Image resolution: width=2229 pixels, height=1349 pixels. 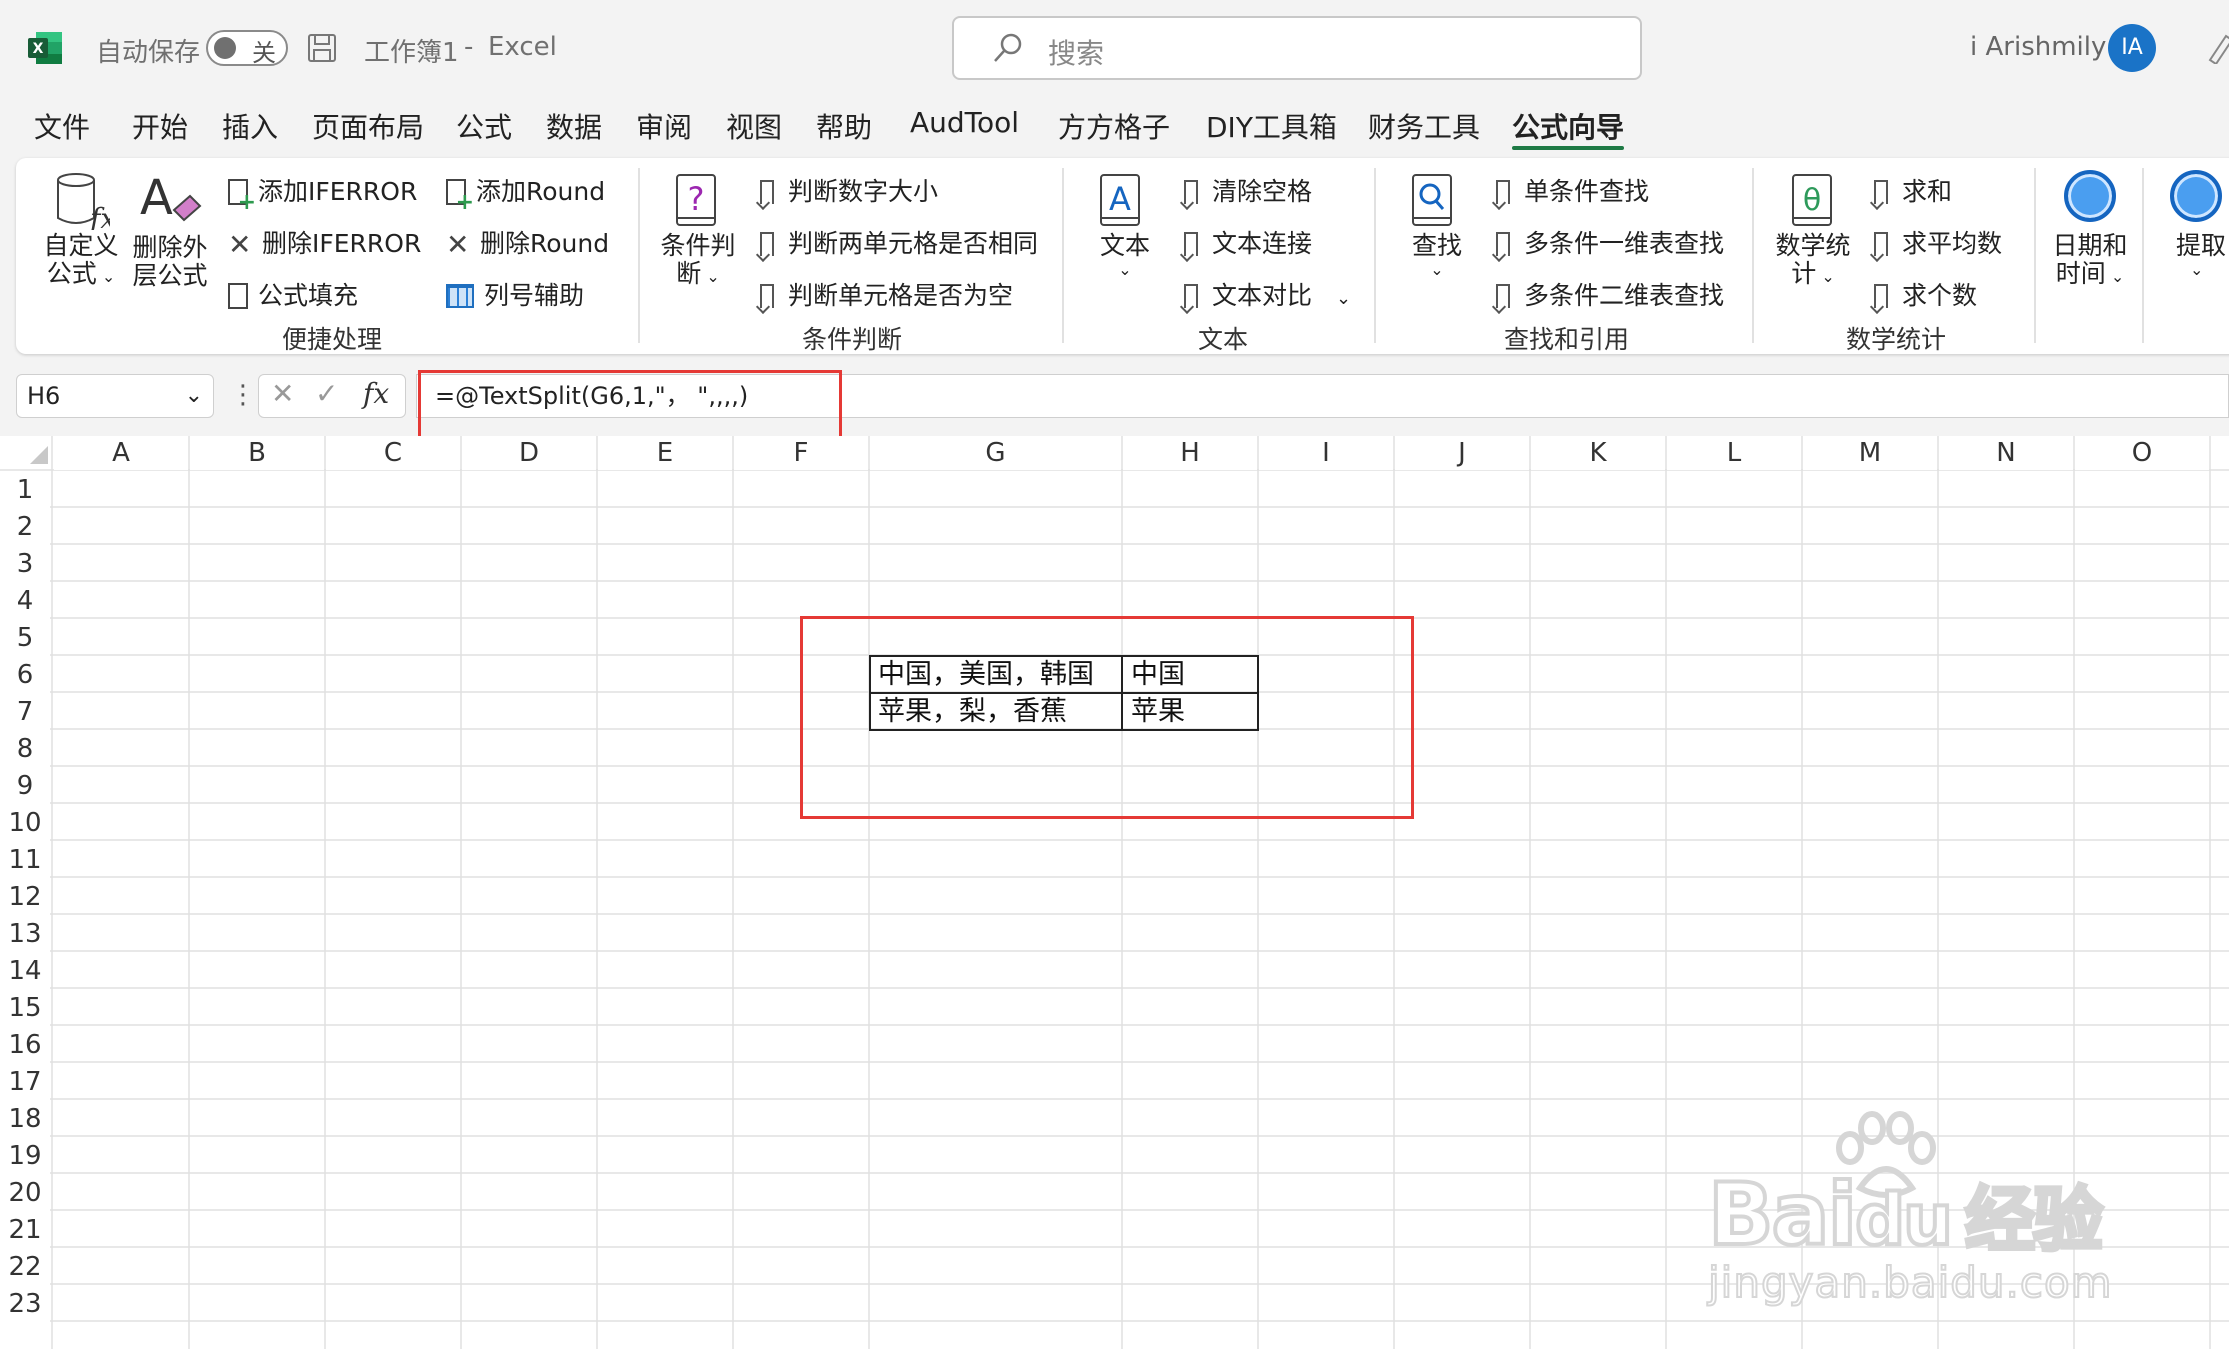 I want to click on row-header-23: 23, so click(x=25, y=1304).